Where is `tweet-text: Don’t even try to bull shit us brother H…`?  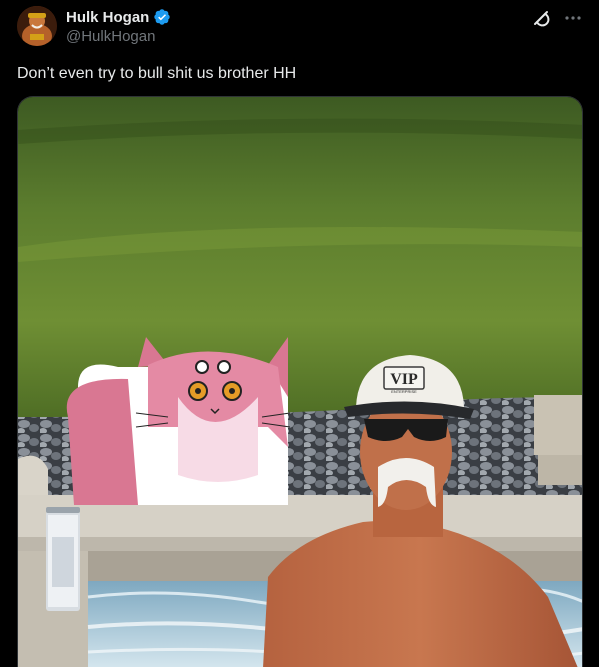 tweet-text: Don’t even try to bull shit us brother H… is located at coordinates (157, 73).